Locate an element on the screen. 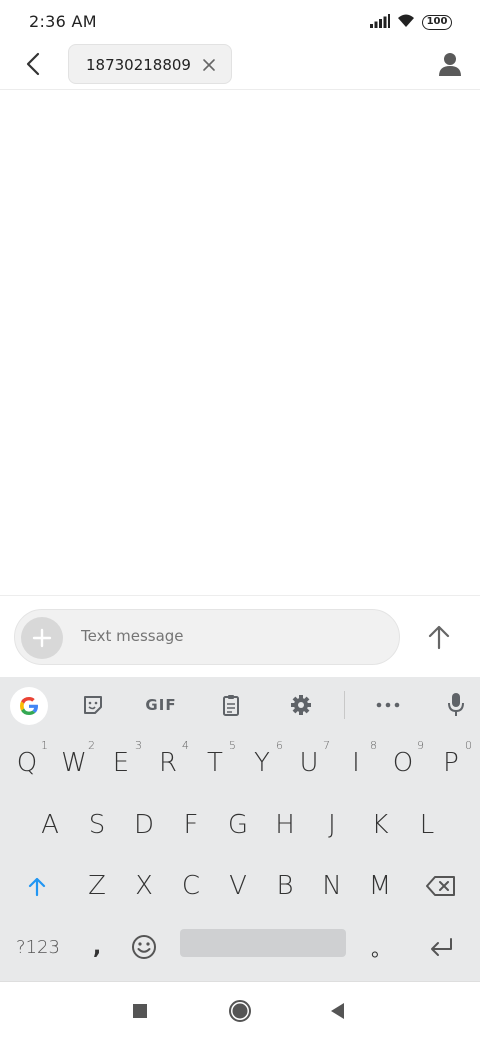 This screenshot has height=1040, width=480. key-row-3: Z X C V B N M is located at coordinates (240, 888).